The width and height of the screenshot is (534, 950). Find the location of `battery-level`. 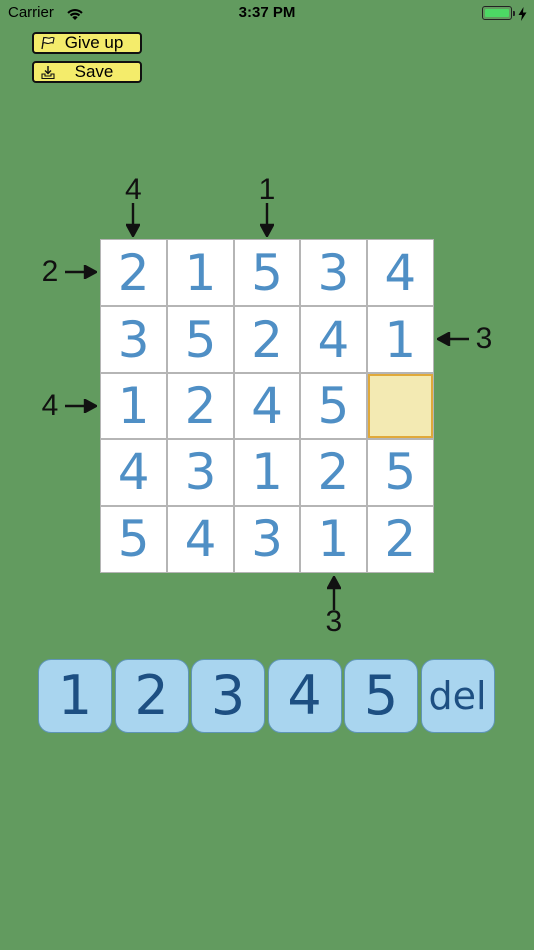

battery-level is located at coordinates (497, 13).